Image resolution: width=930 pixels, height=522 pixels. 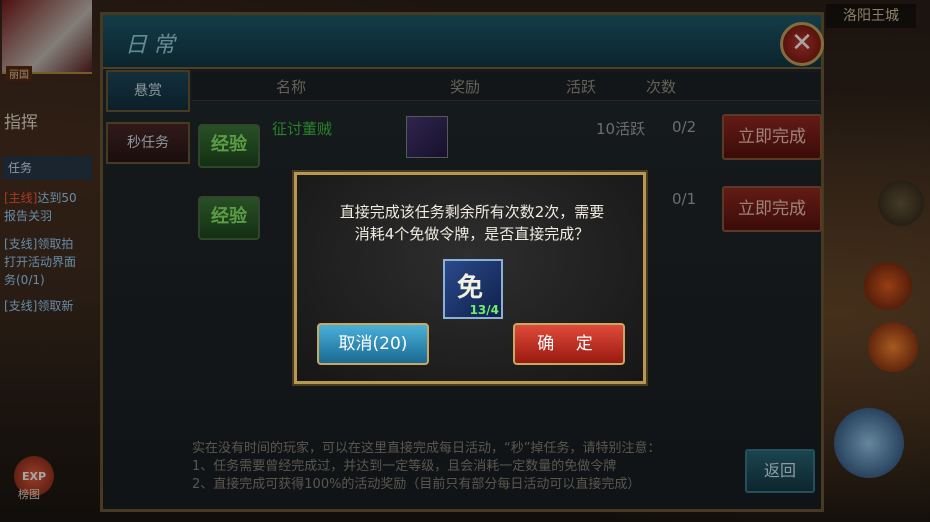 What do you see at coordinates (373, 344) in the screenshot?
I see `cancel-button: 取消(20)` at bounding box center [373, 344].